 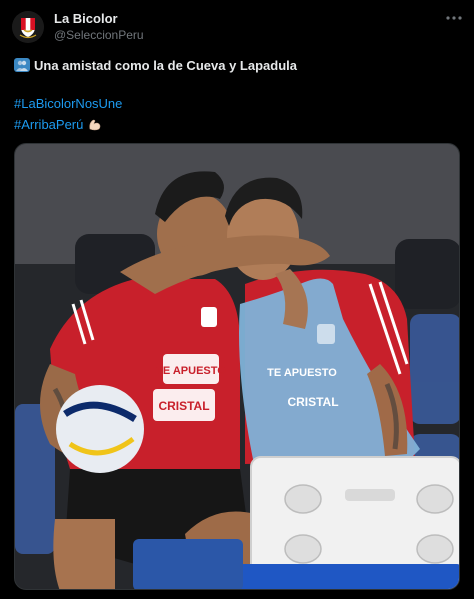 What do you see at coordinates (99, 35) in the screenshot?
I see `account-handle: @SeleccionPeru` at bounding box center [99, 35].